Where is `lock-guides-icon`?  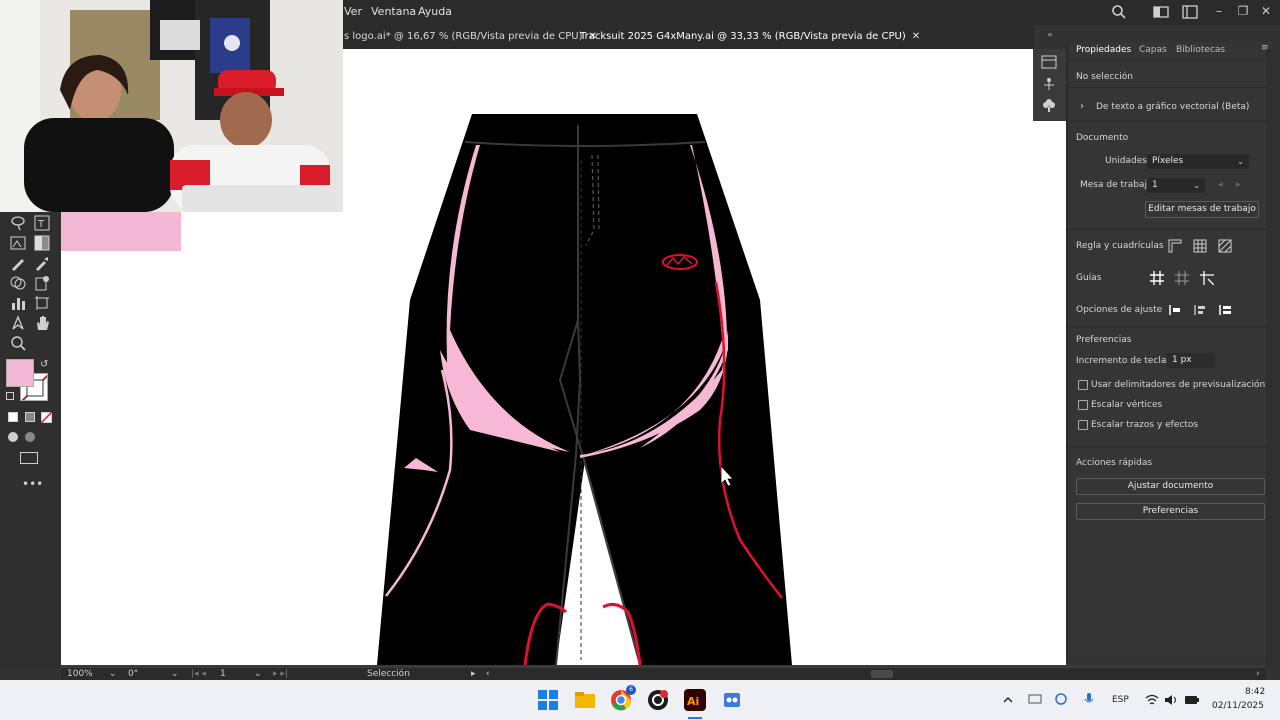 lock-guides-icon is located at coordinates (1182, 278).